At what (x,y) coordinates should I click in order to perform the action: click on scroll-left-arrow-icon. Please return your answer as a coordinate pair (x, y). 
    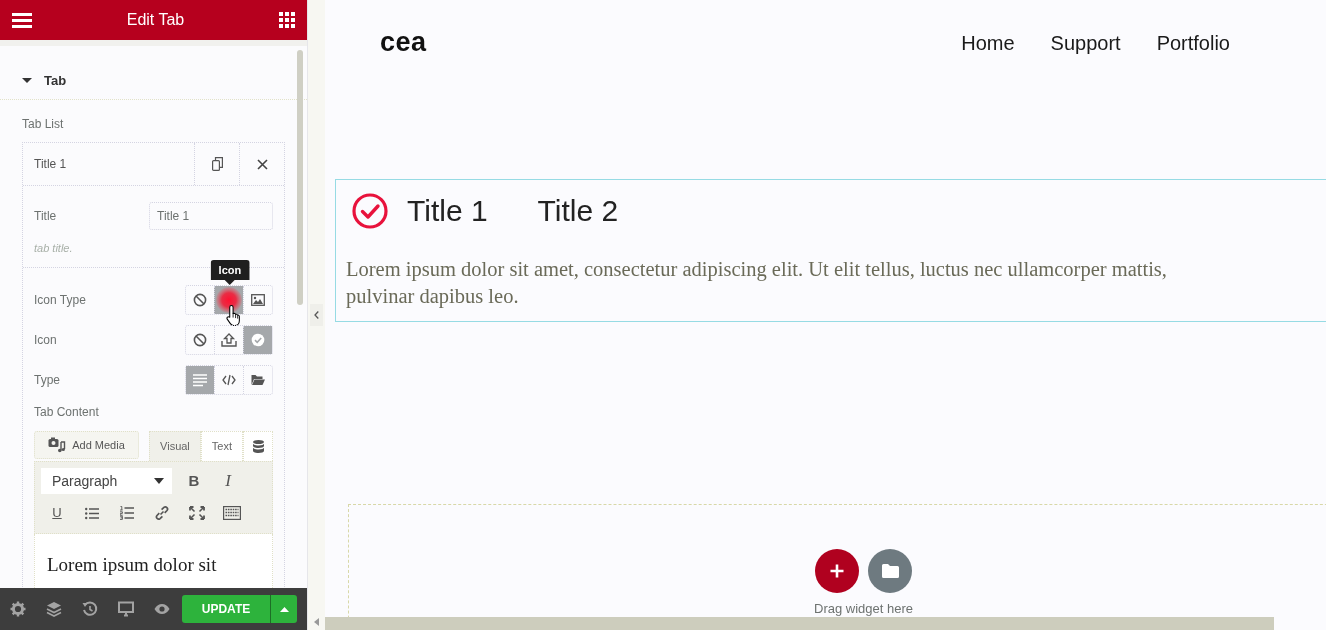
    Looking at the image, I should click on (316, 622).